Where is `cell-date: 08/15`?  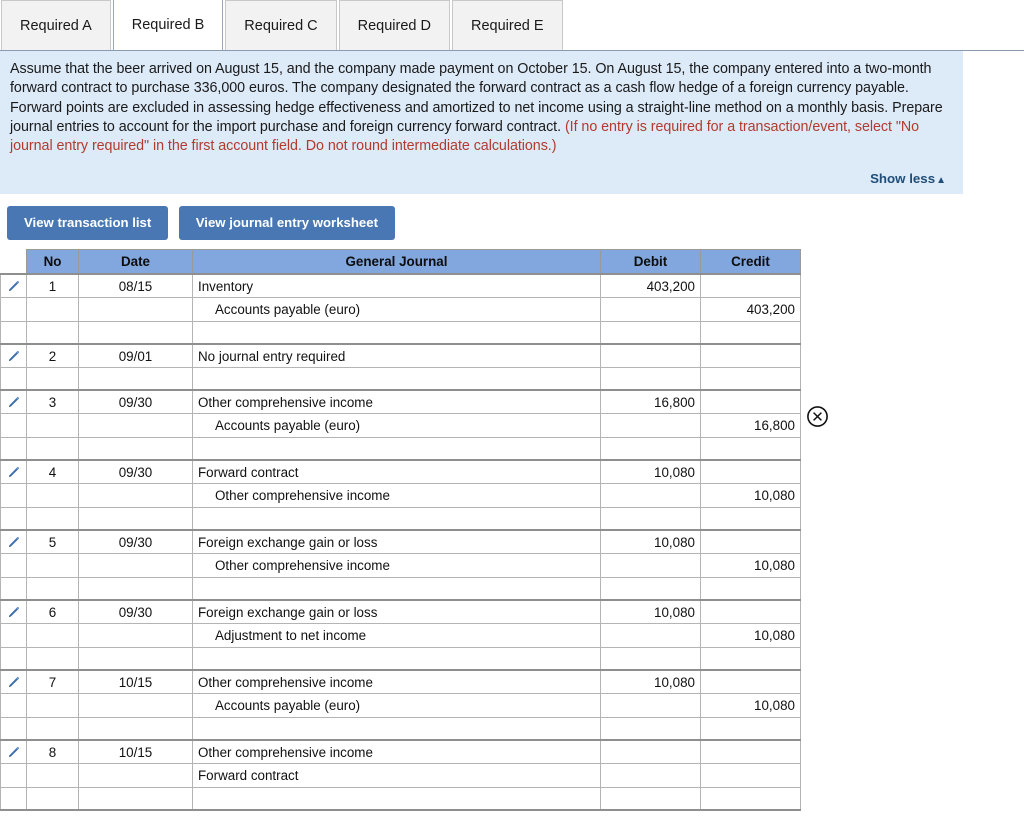 cell-date: 08/15 is located at coordinates (135, 285).